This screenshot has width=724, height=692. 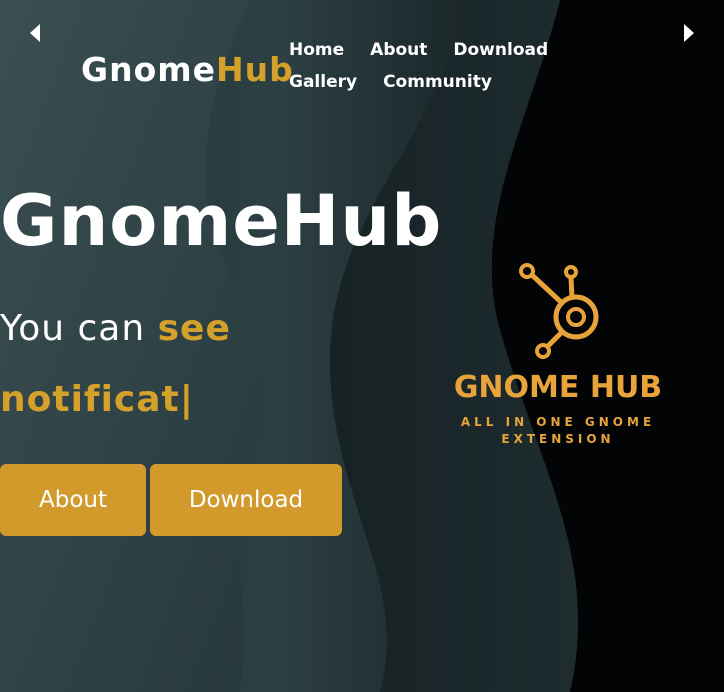 I want to click on chevron-right-icon, so click(x=689, y=33).